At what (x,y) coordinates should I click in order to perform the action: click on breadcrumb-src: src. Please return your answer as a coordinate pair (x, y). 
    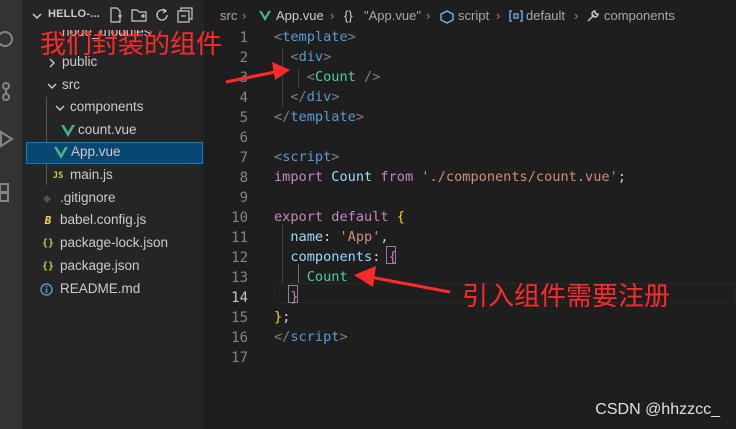
    Looking at the image, I should click on (228, 15).